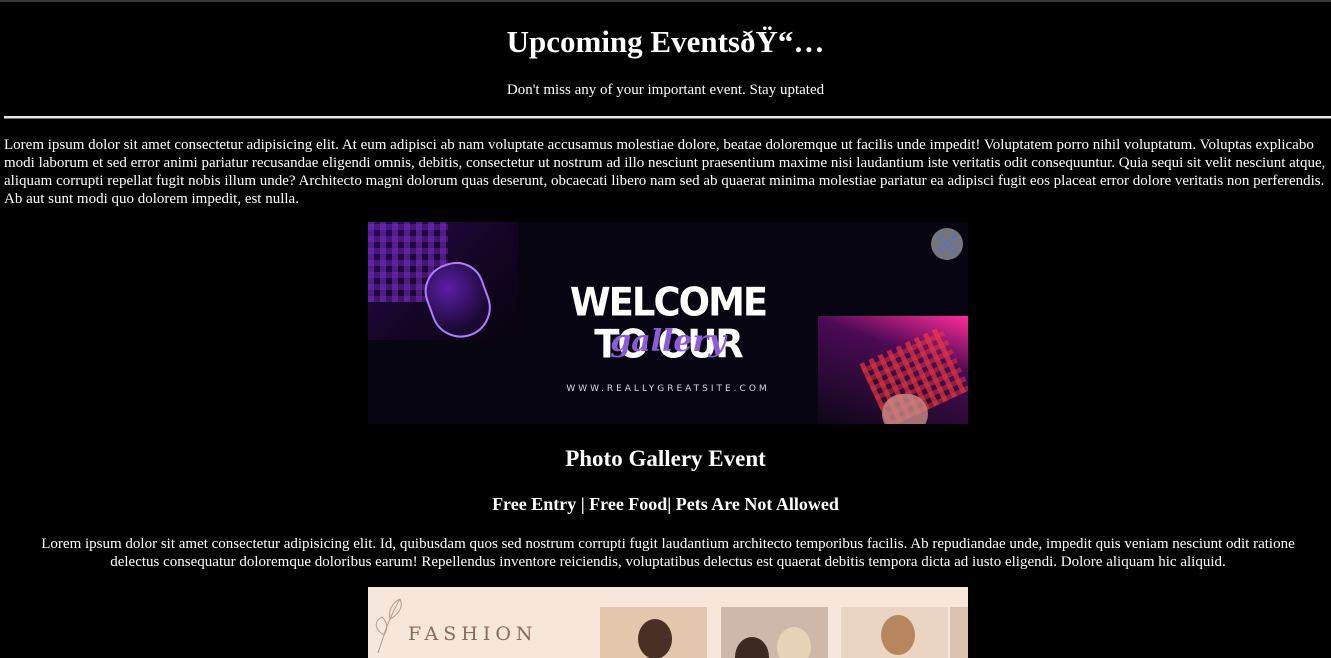 This screenshot has height=658, width=1331. Describe the element at coordinates (893, 370) in the screenshot. I see `keyboard-hand-photo` at that location.